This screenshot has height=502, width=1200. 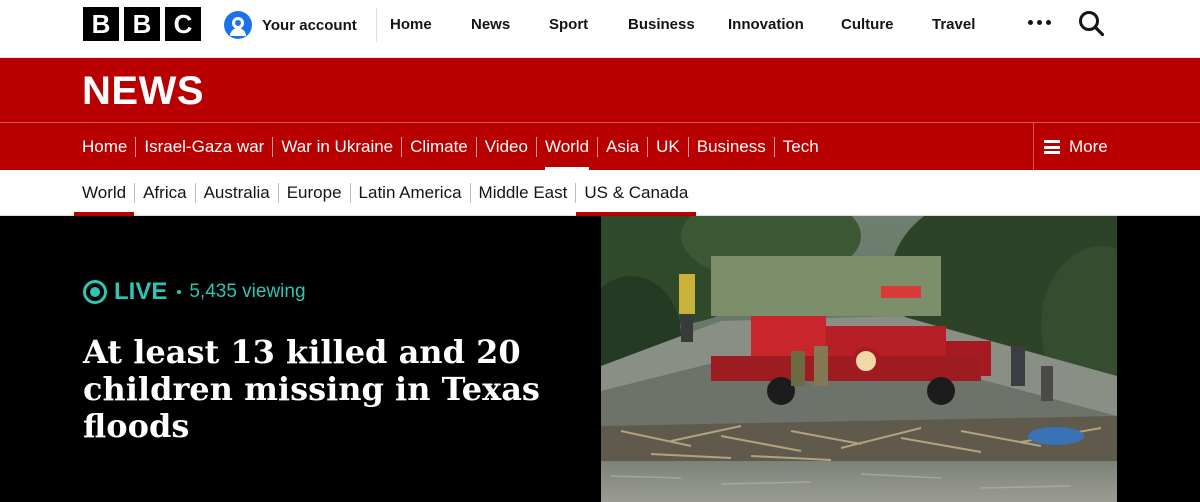 What do you see at coordinates (600, 90) in the screenshot?
I see `news-masthead: NEWS` at bounding box center [600, 90].